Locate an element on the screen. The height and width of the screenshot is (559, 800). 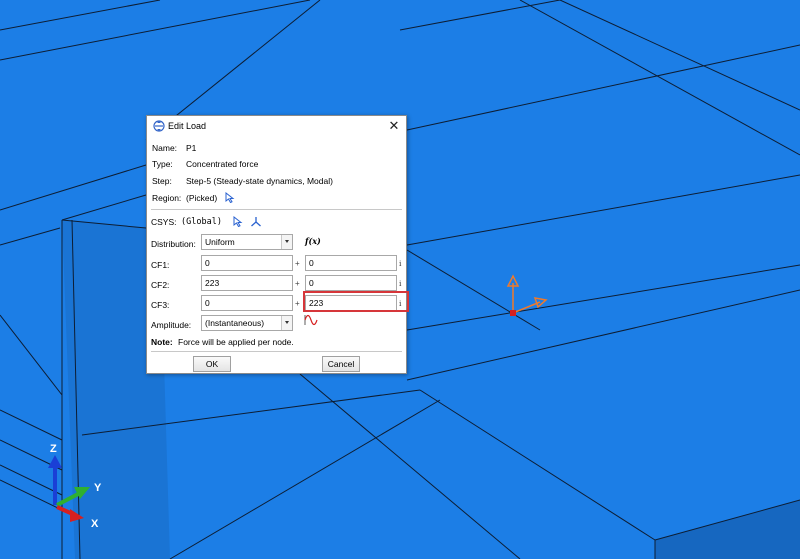
axis-x-label: X is located at coordinates (95, 524).